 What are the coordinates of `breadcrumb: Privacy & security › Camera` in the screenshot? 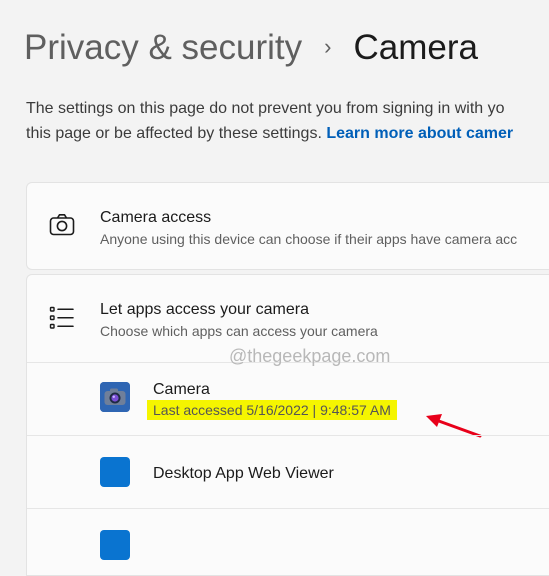 It's located at (251, 48).